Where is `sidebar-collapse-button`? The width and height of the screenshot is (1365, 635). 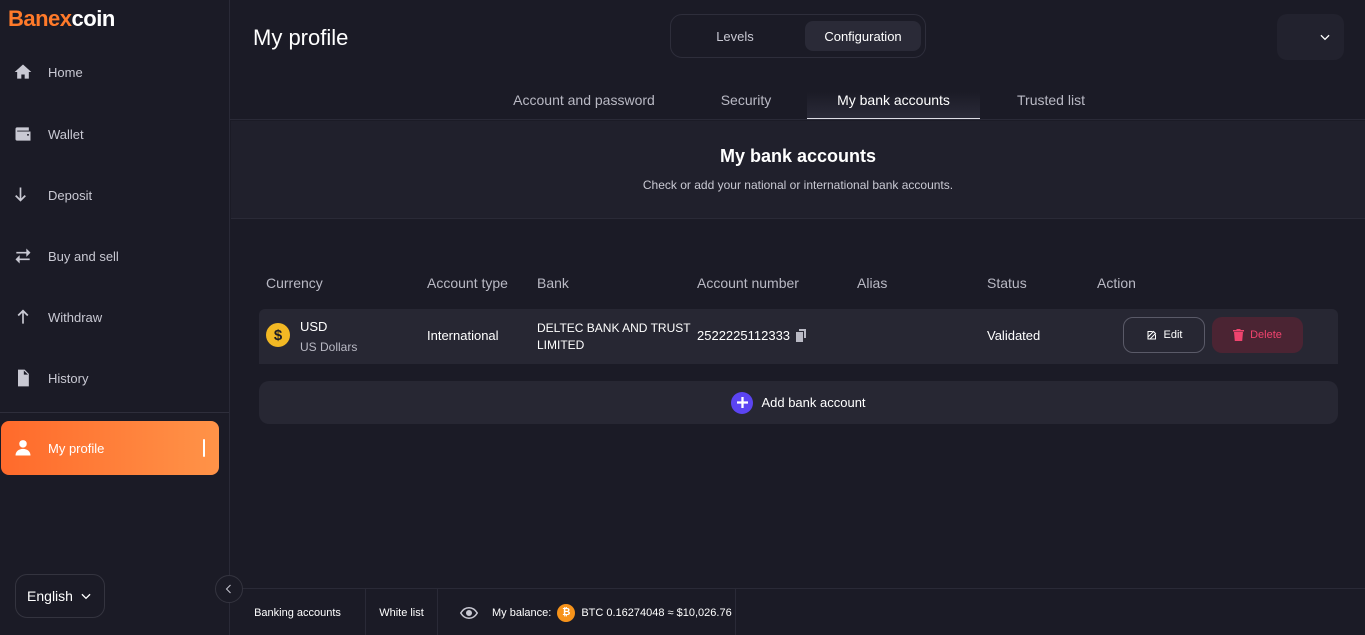 sidebar-collapse-button is located at coordinates (229, 589).